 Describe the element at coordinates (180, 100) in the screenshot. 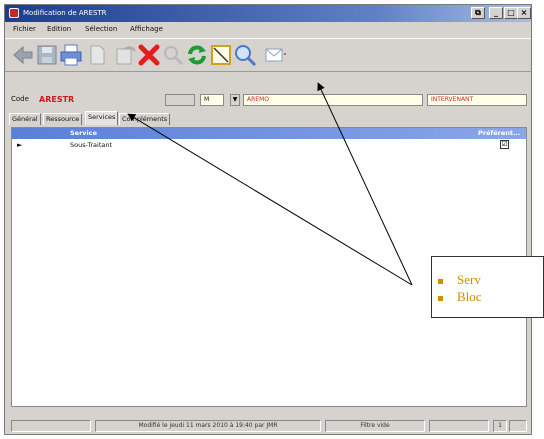

I see `blank-field` at that location.